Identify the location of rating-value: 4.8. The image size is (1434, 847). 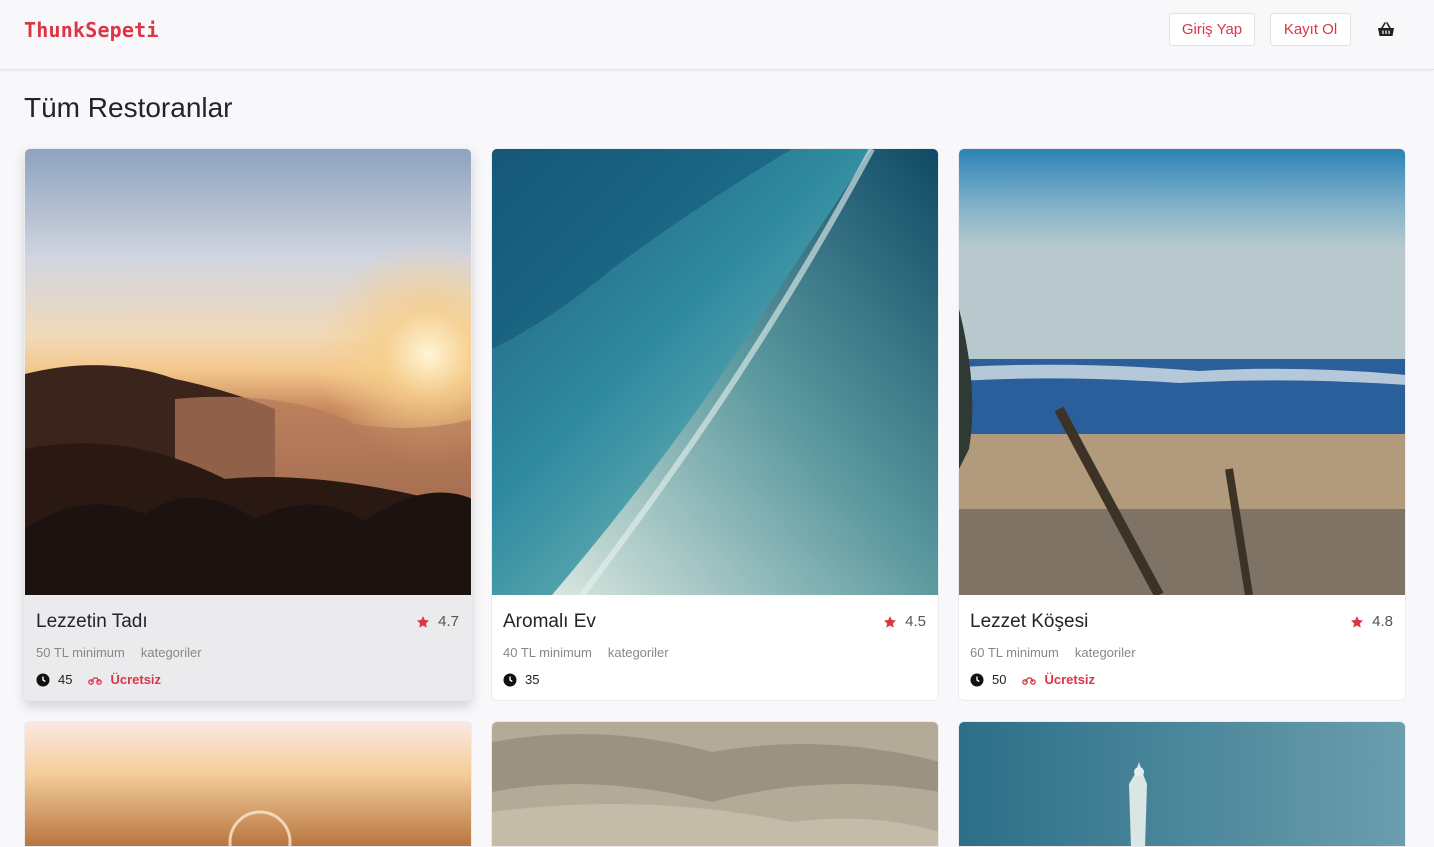
(1382, 621).